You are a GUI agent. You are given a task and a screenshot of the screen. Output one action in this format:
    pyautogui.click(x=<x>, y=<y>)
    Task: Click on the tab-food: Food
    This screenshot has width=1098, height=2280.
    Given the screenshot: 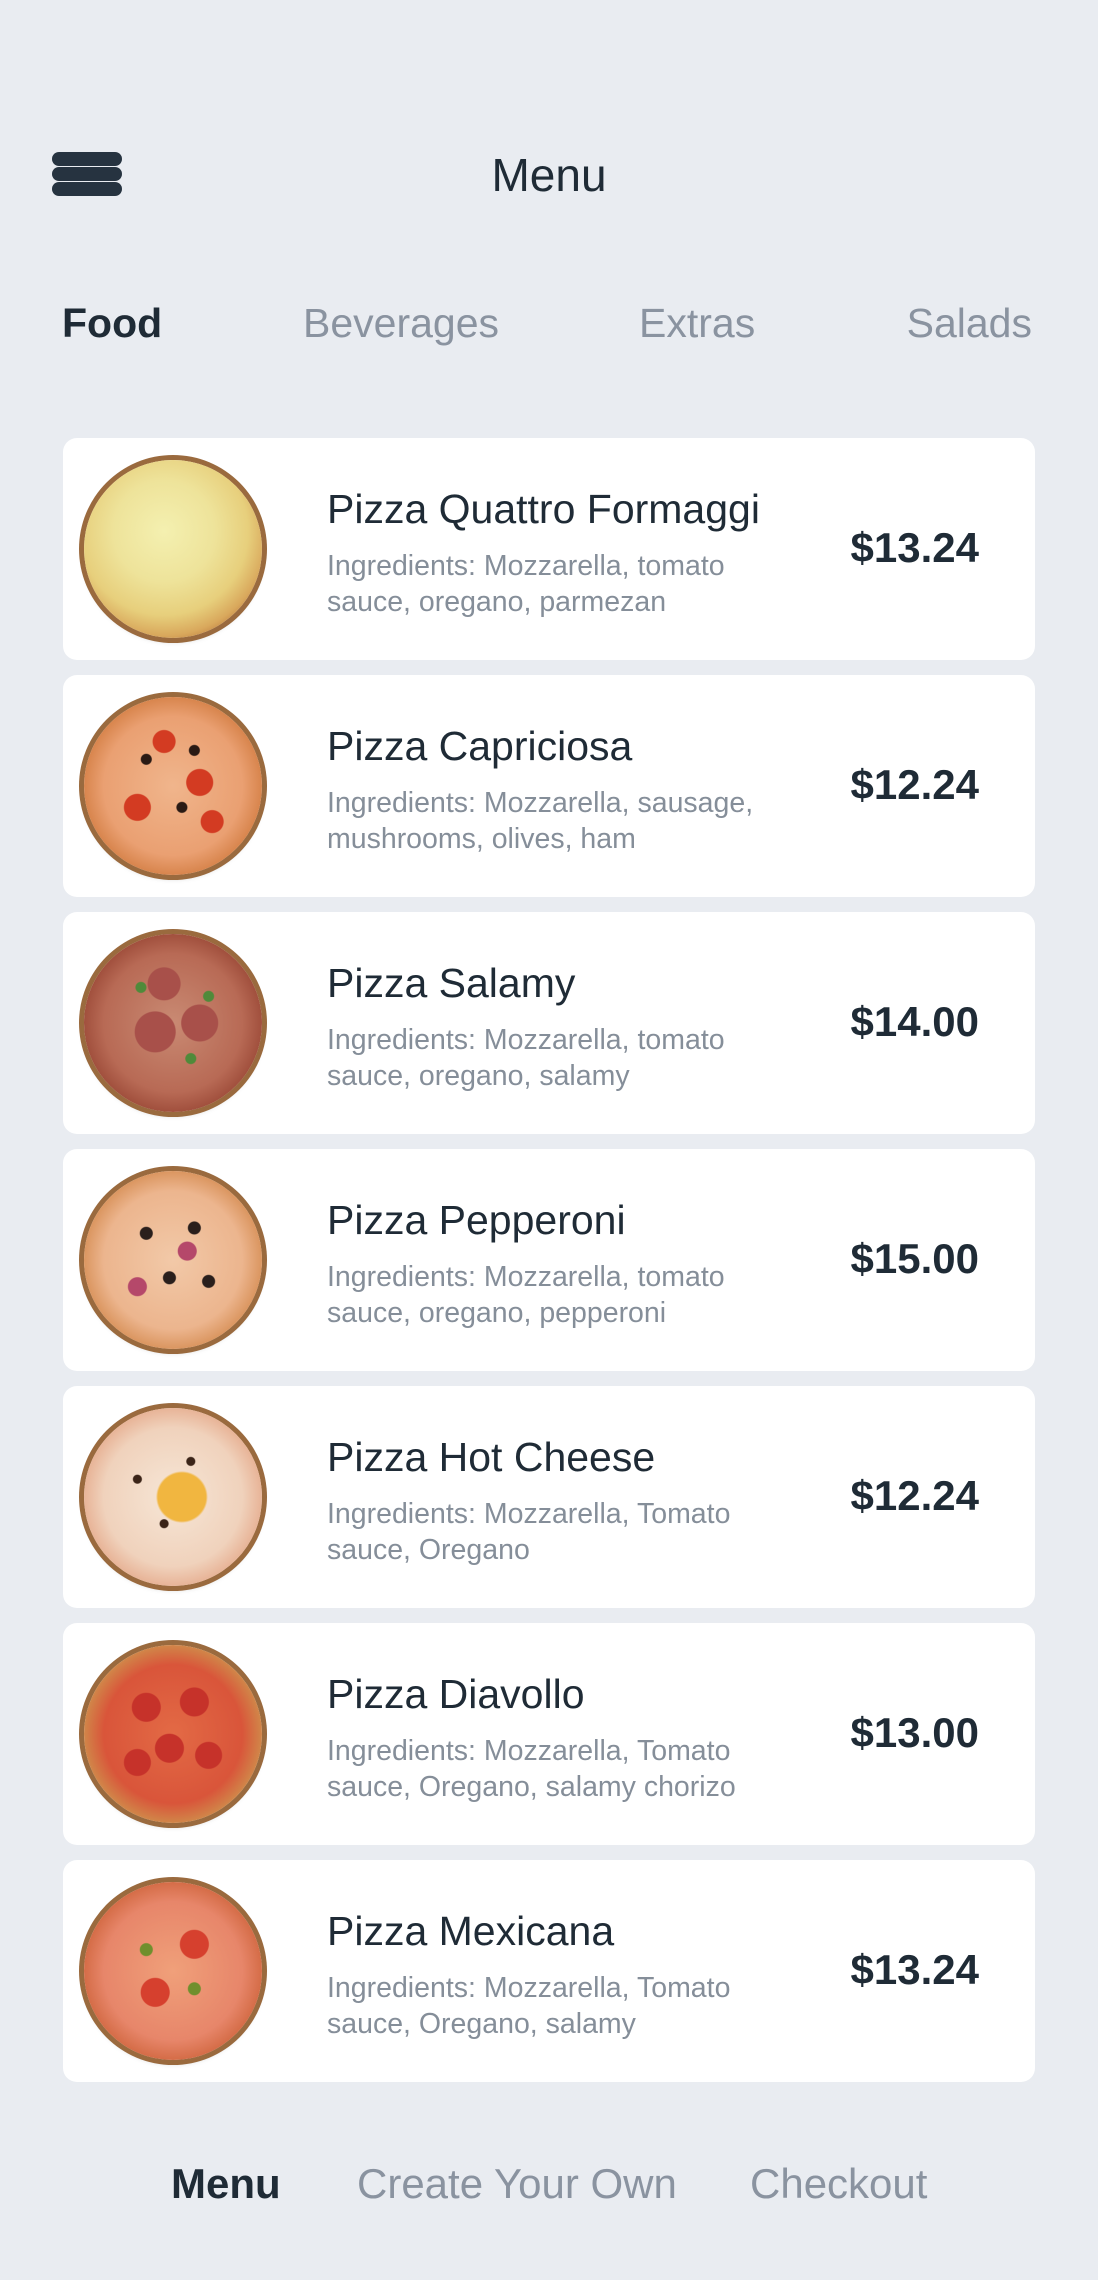 What is the action you would take?
    pyautogui.click(x=112, y=323)
    